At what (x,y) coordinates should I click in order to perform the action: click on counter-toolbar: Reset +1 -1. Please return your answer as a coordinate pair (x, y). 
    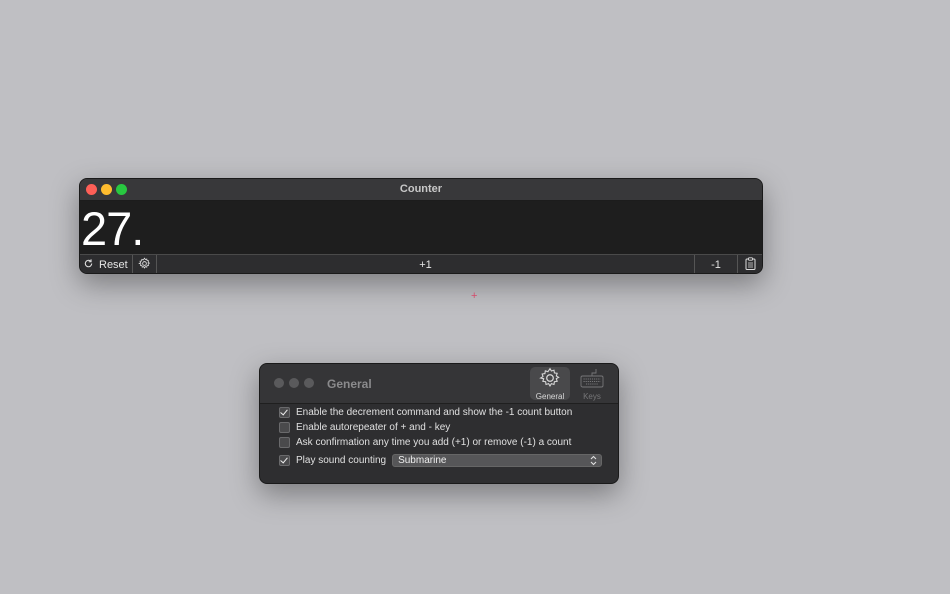
    Looking at the image, I should click on (421, 263).